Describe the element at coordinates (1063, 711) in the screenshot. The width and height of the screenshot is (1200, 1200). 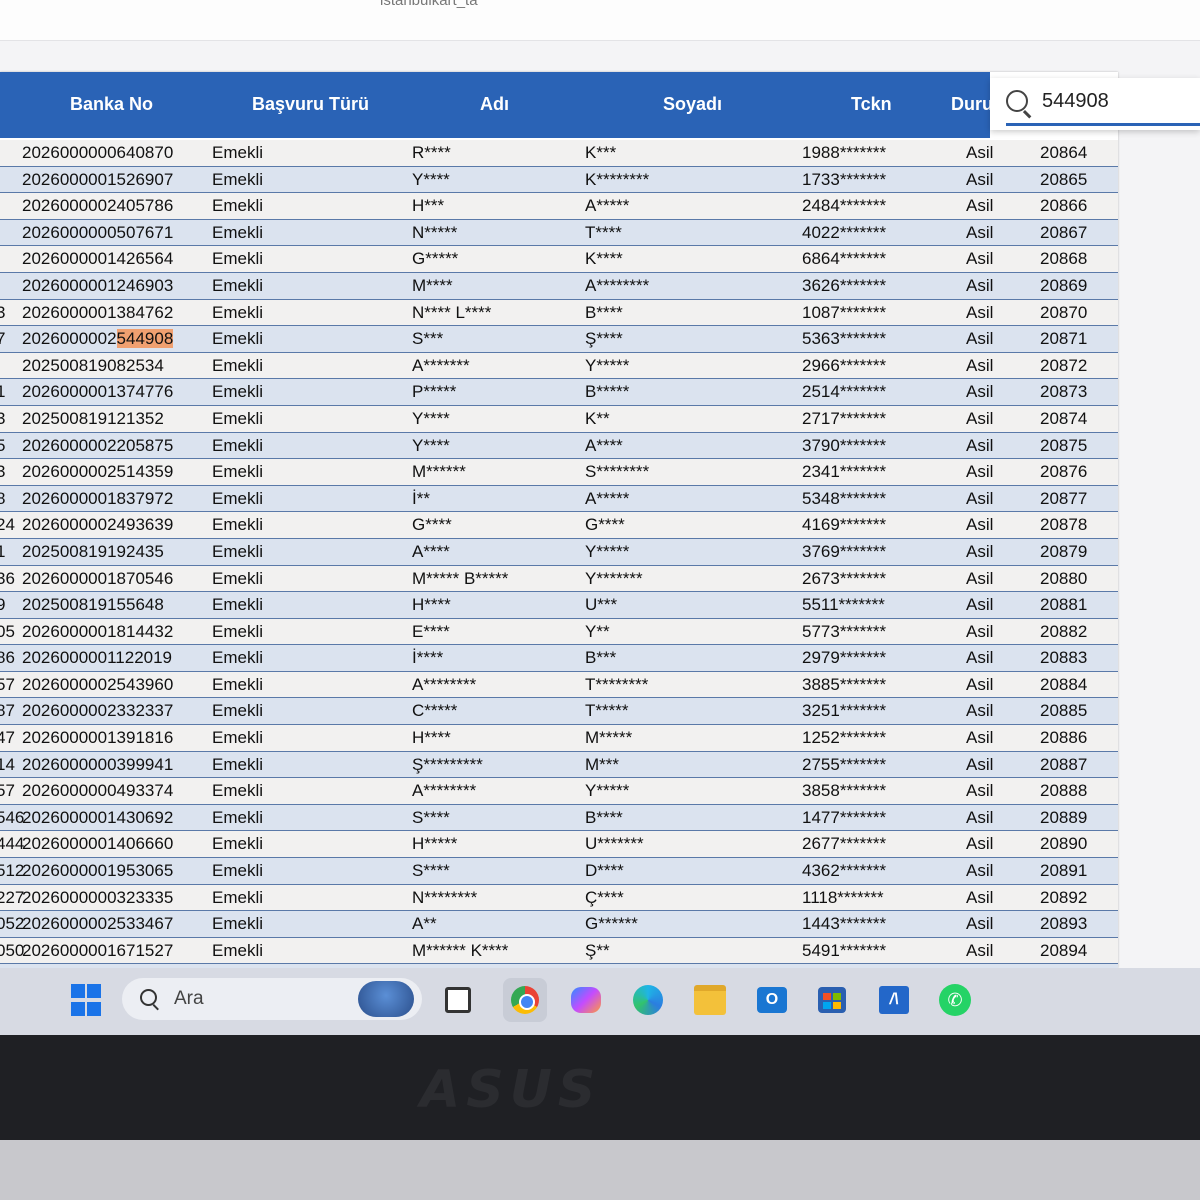
I see `id-cell: 20885` at that location.